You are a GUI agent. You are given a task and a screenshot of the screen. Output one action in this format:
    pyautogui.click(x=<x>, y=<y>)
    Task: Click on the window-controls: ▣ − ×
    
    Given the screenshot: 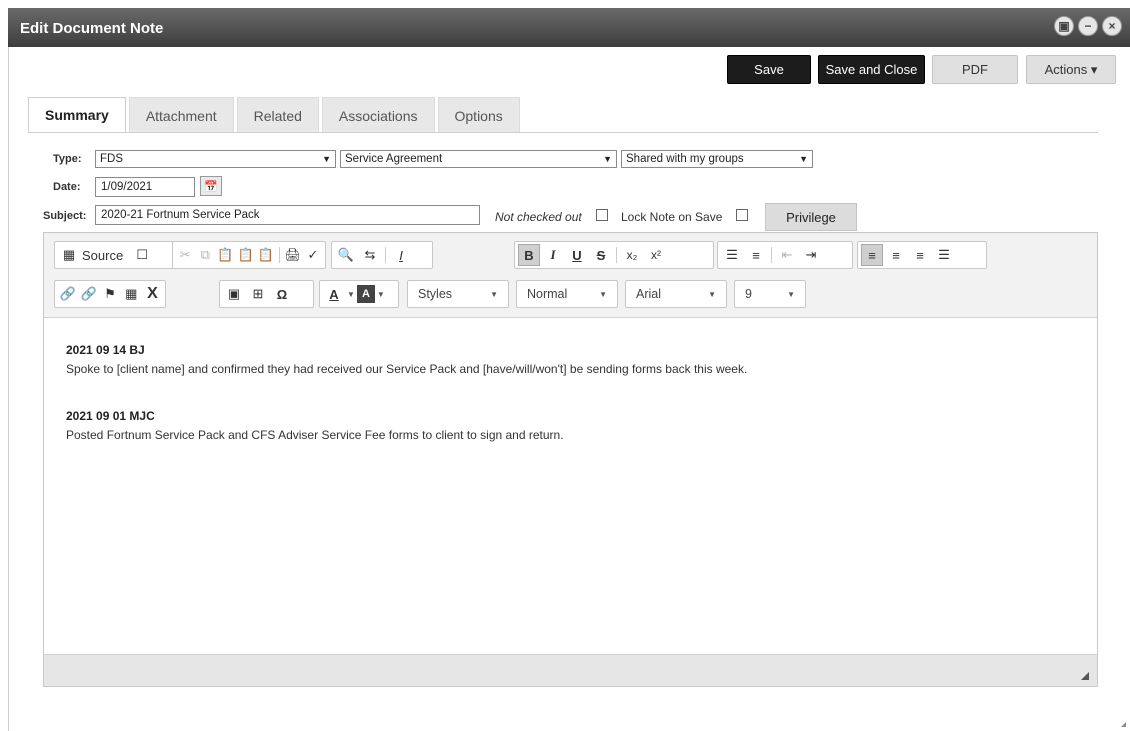 What is the action you would take?
    pyautogui.click(x=1088, y=26)
    